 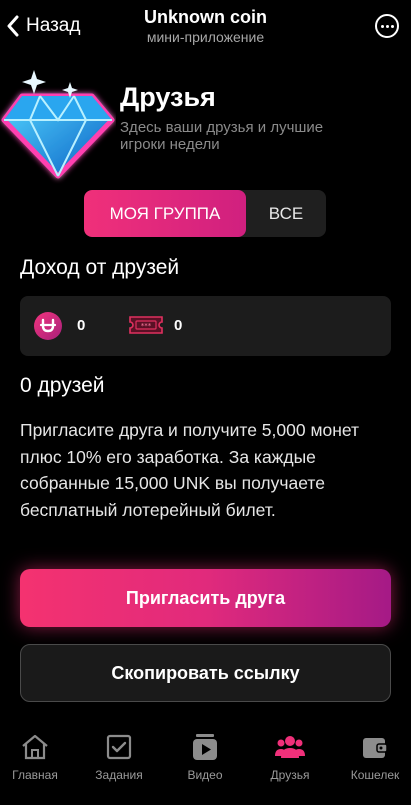 What do you see at coordinates (178, 325) in the screenshot?
I see `ticket-income-value: 0` at bounding box center [178, 325].